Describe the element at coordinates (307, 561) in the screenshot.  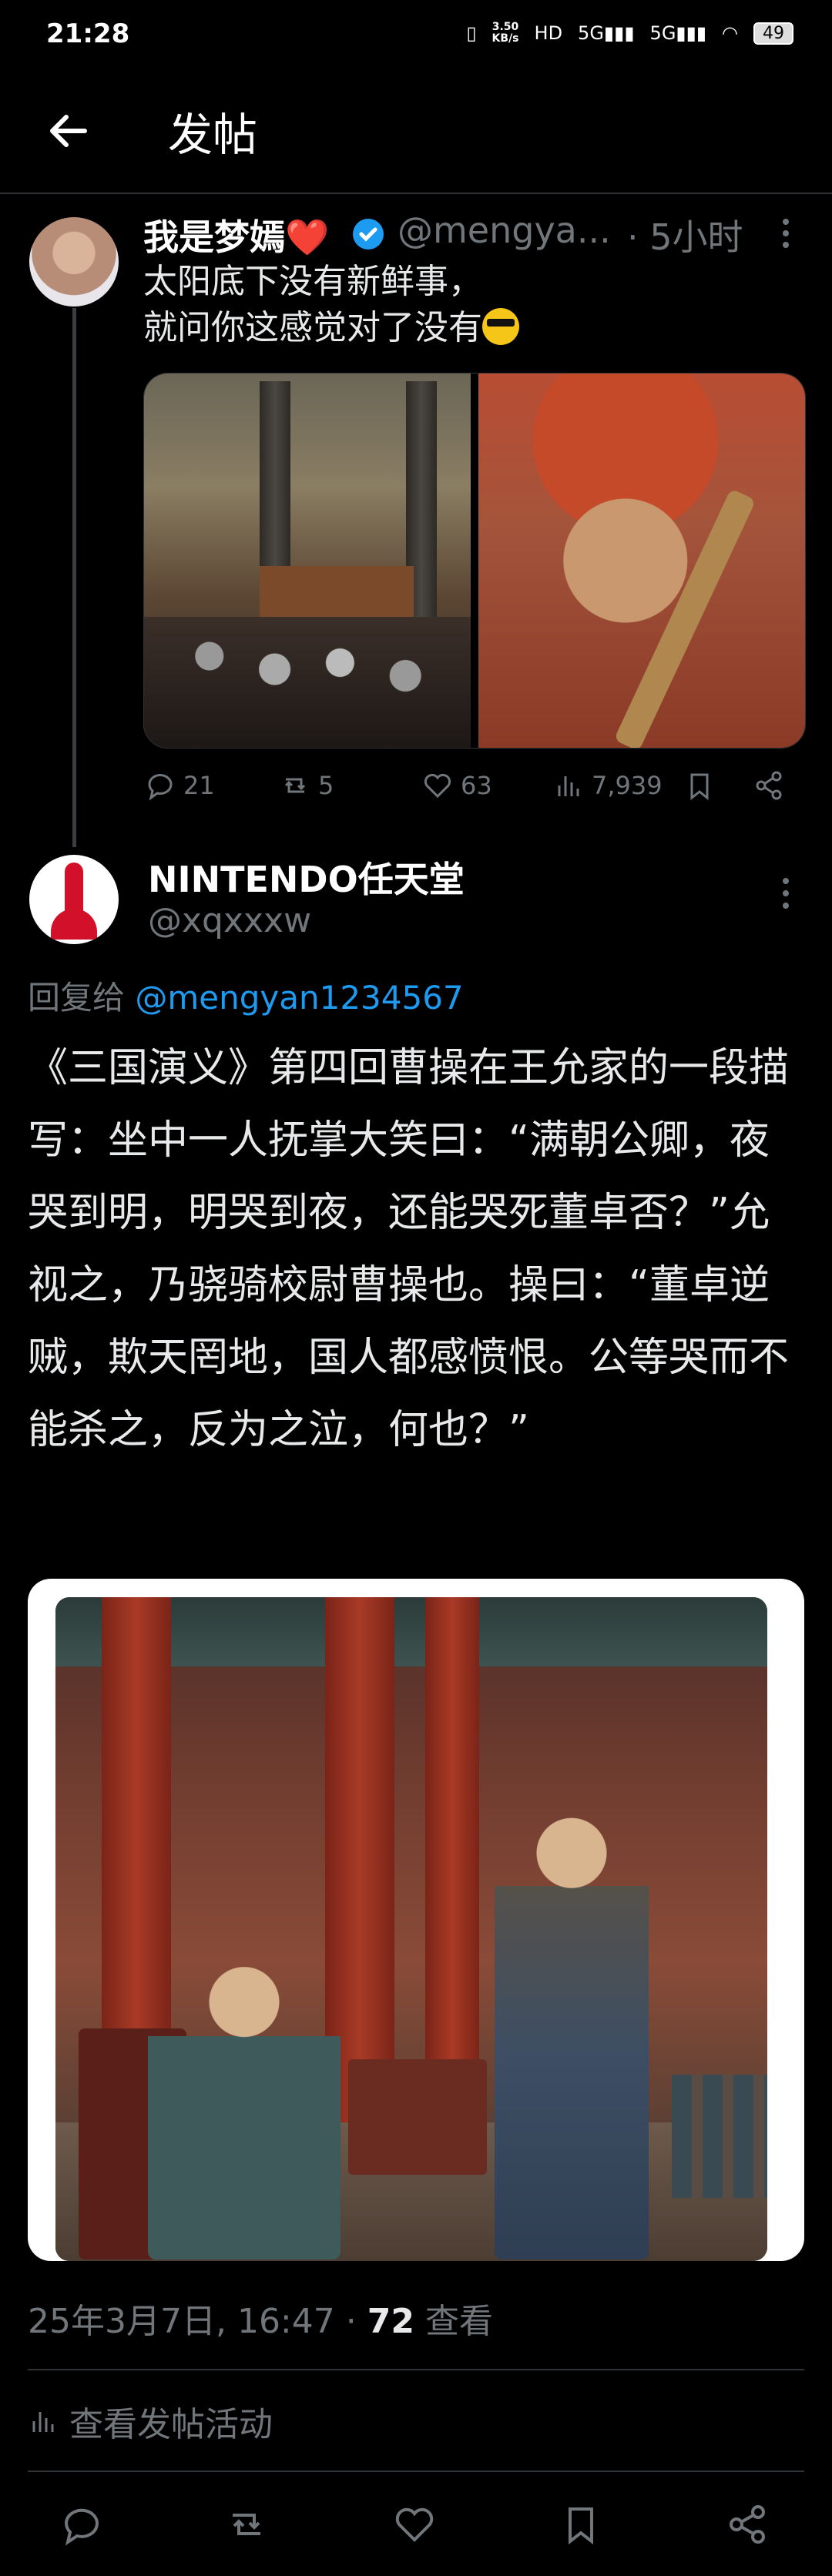
I see `media-image-left` at that location.